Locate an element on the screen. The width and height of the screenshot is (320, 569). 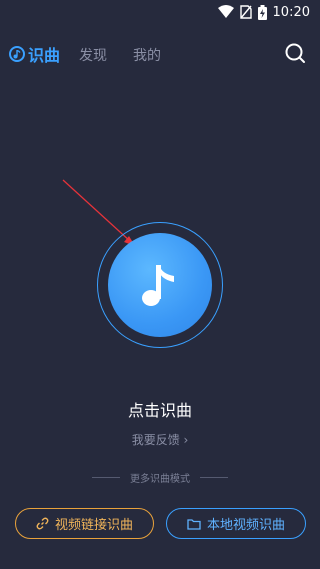
tap-to-recognize-label: 点击识曲 is located at coordinates (159, 410).